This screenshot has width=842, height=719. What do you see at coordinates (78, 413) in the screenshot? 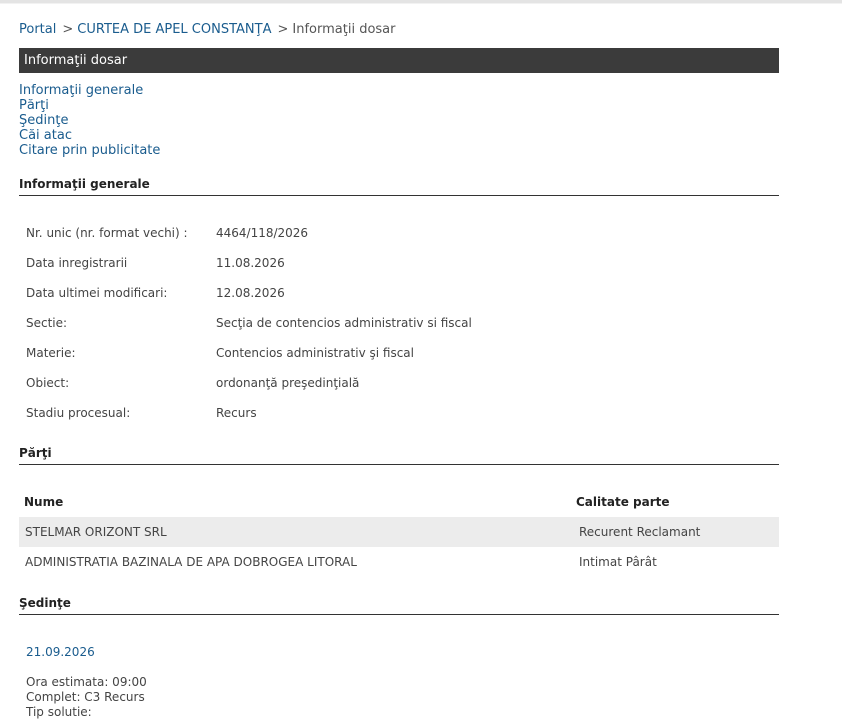
I see `field-label-procedural-stage: Stadiu procesual:` at bounding box center [78, 413].